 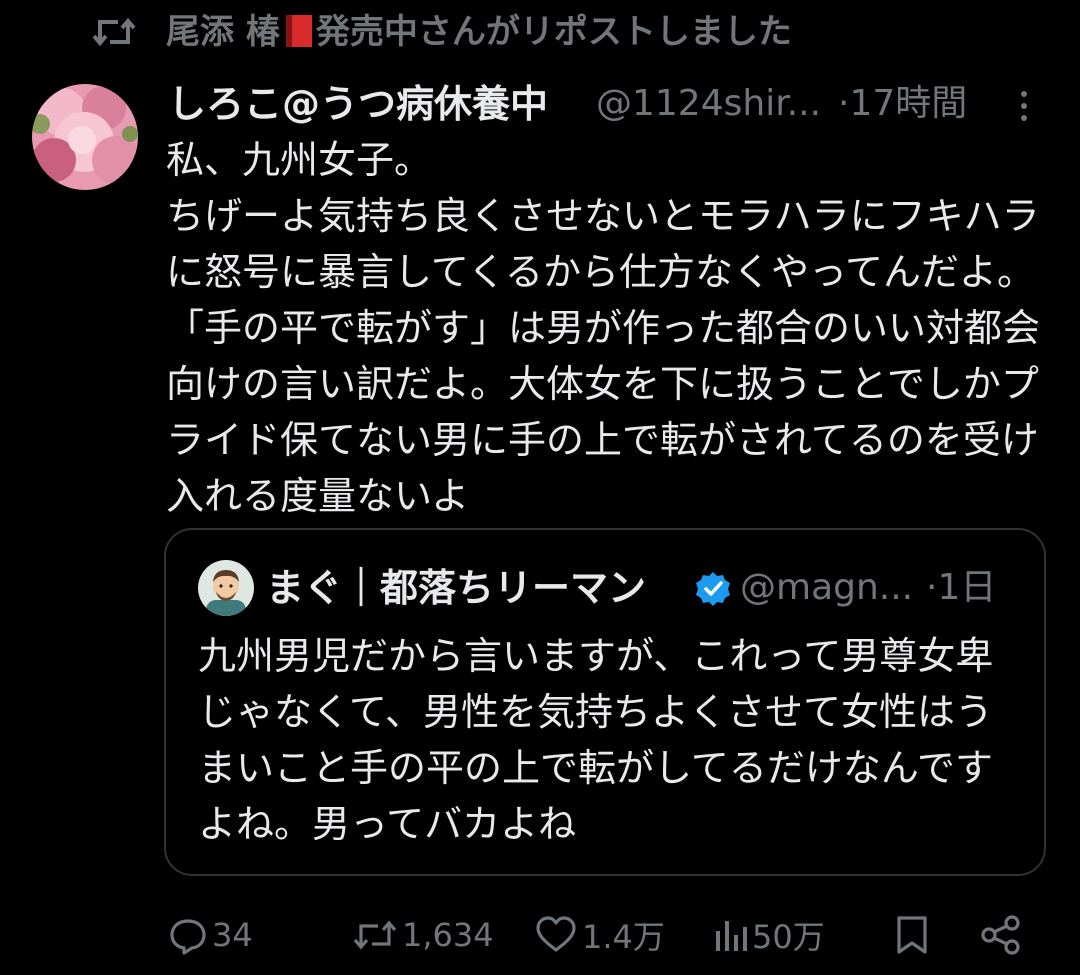 What do you see at coordinates (232, 935) in the screenshot?
I see `reply-count: 34` at bounding box center [232, 935].